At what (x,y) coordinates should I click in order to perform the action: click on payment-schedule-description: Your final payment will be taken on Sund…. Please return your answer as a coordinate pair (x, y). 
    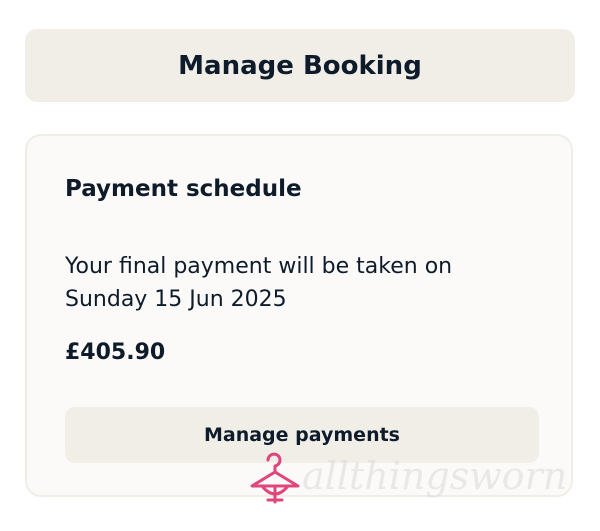
    Looking at the image, I should click on (295, 283).